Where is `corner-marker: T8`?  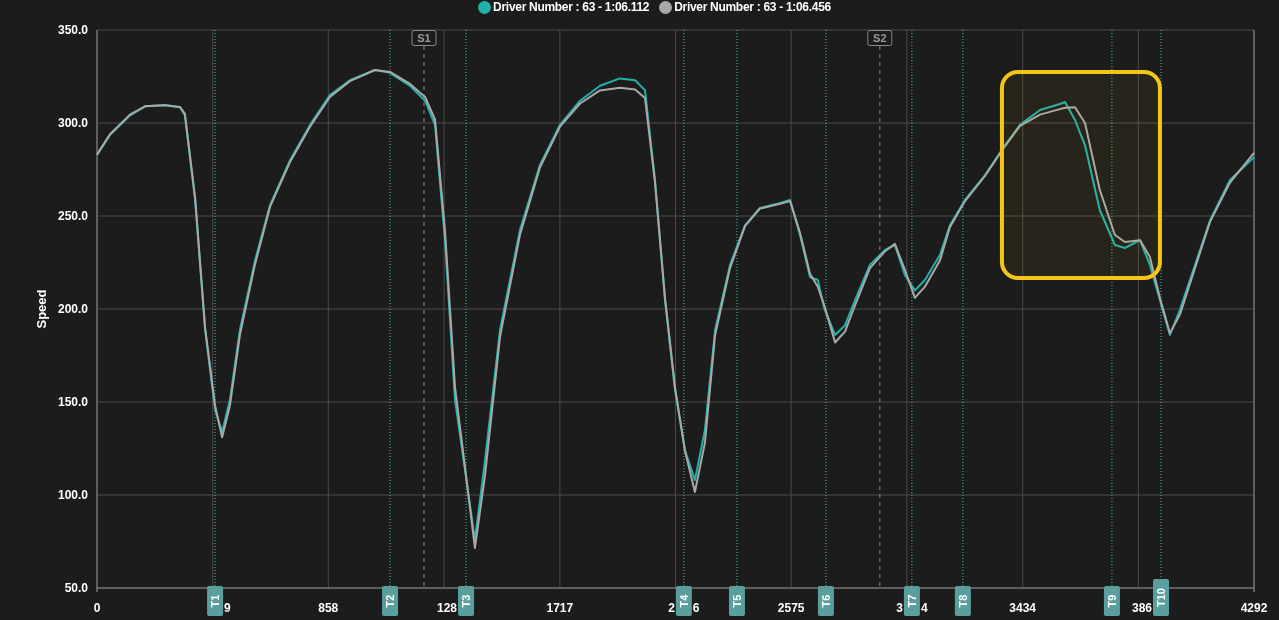 corner-marker: T8 is located at coordinates (962, 601).